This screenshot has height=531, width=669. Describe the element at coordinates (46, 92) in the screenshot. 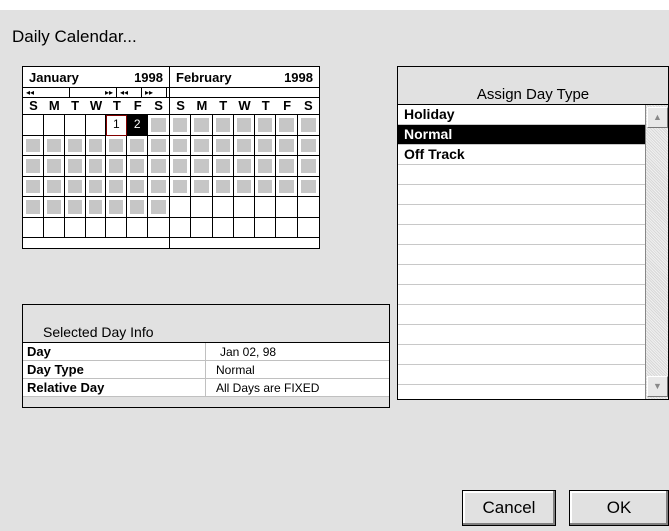

I see `prev-year-button: ◂◂` at that location.